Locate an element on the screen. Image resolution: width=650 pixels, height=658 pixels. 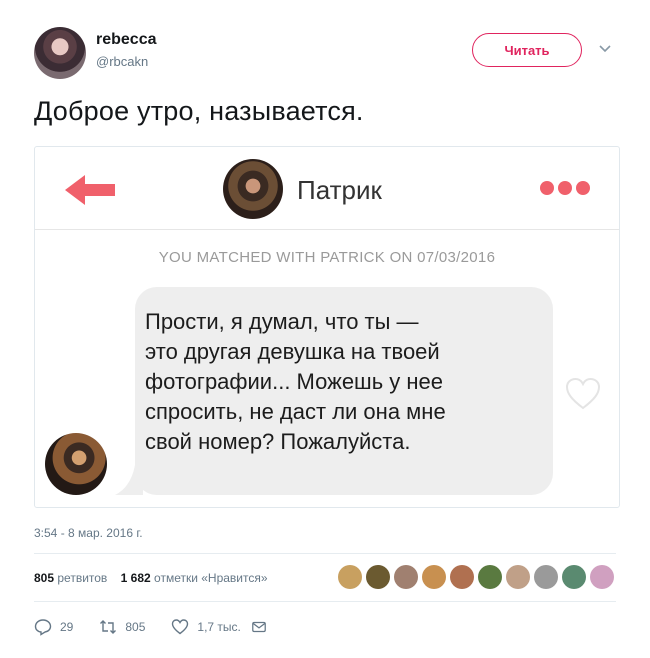
message-line: спросить, не даст ли она мне is located at coordinates (295, 411).